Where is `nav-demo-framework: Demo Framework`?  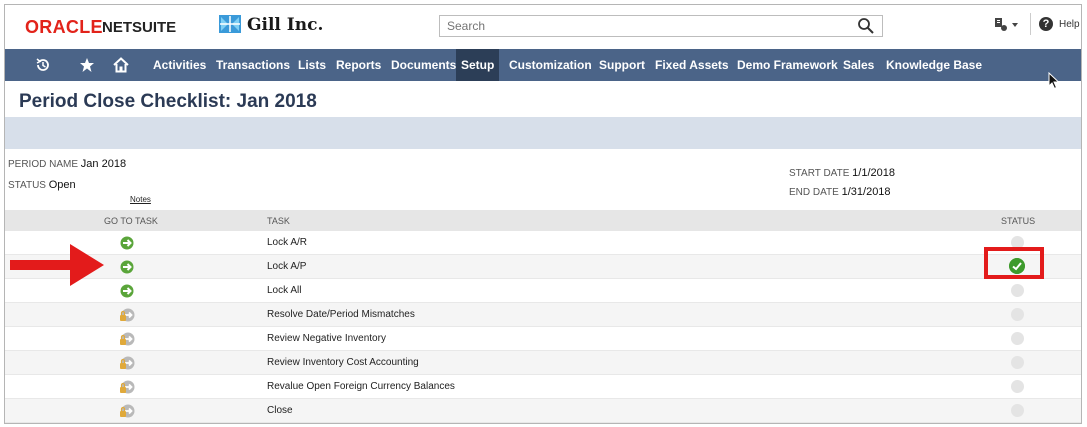
nav-demo-framework: Demo Framework is located at coordinates (787, 65).